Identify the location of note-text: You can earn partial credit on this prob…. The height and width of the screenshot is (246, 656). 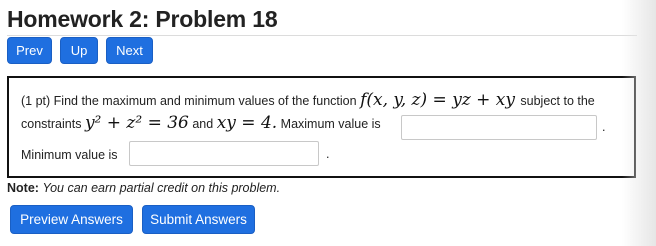
(161, 188).